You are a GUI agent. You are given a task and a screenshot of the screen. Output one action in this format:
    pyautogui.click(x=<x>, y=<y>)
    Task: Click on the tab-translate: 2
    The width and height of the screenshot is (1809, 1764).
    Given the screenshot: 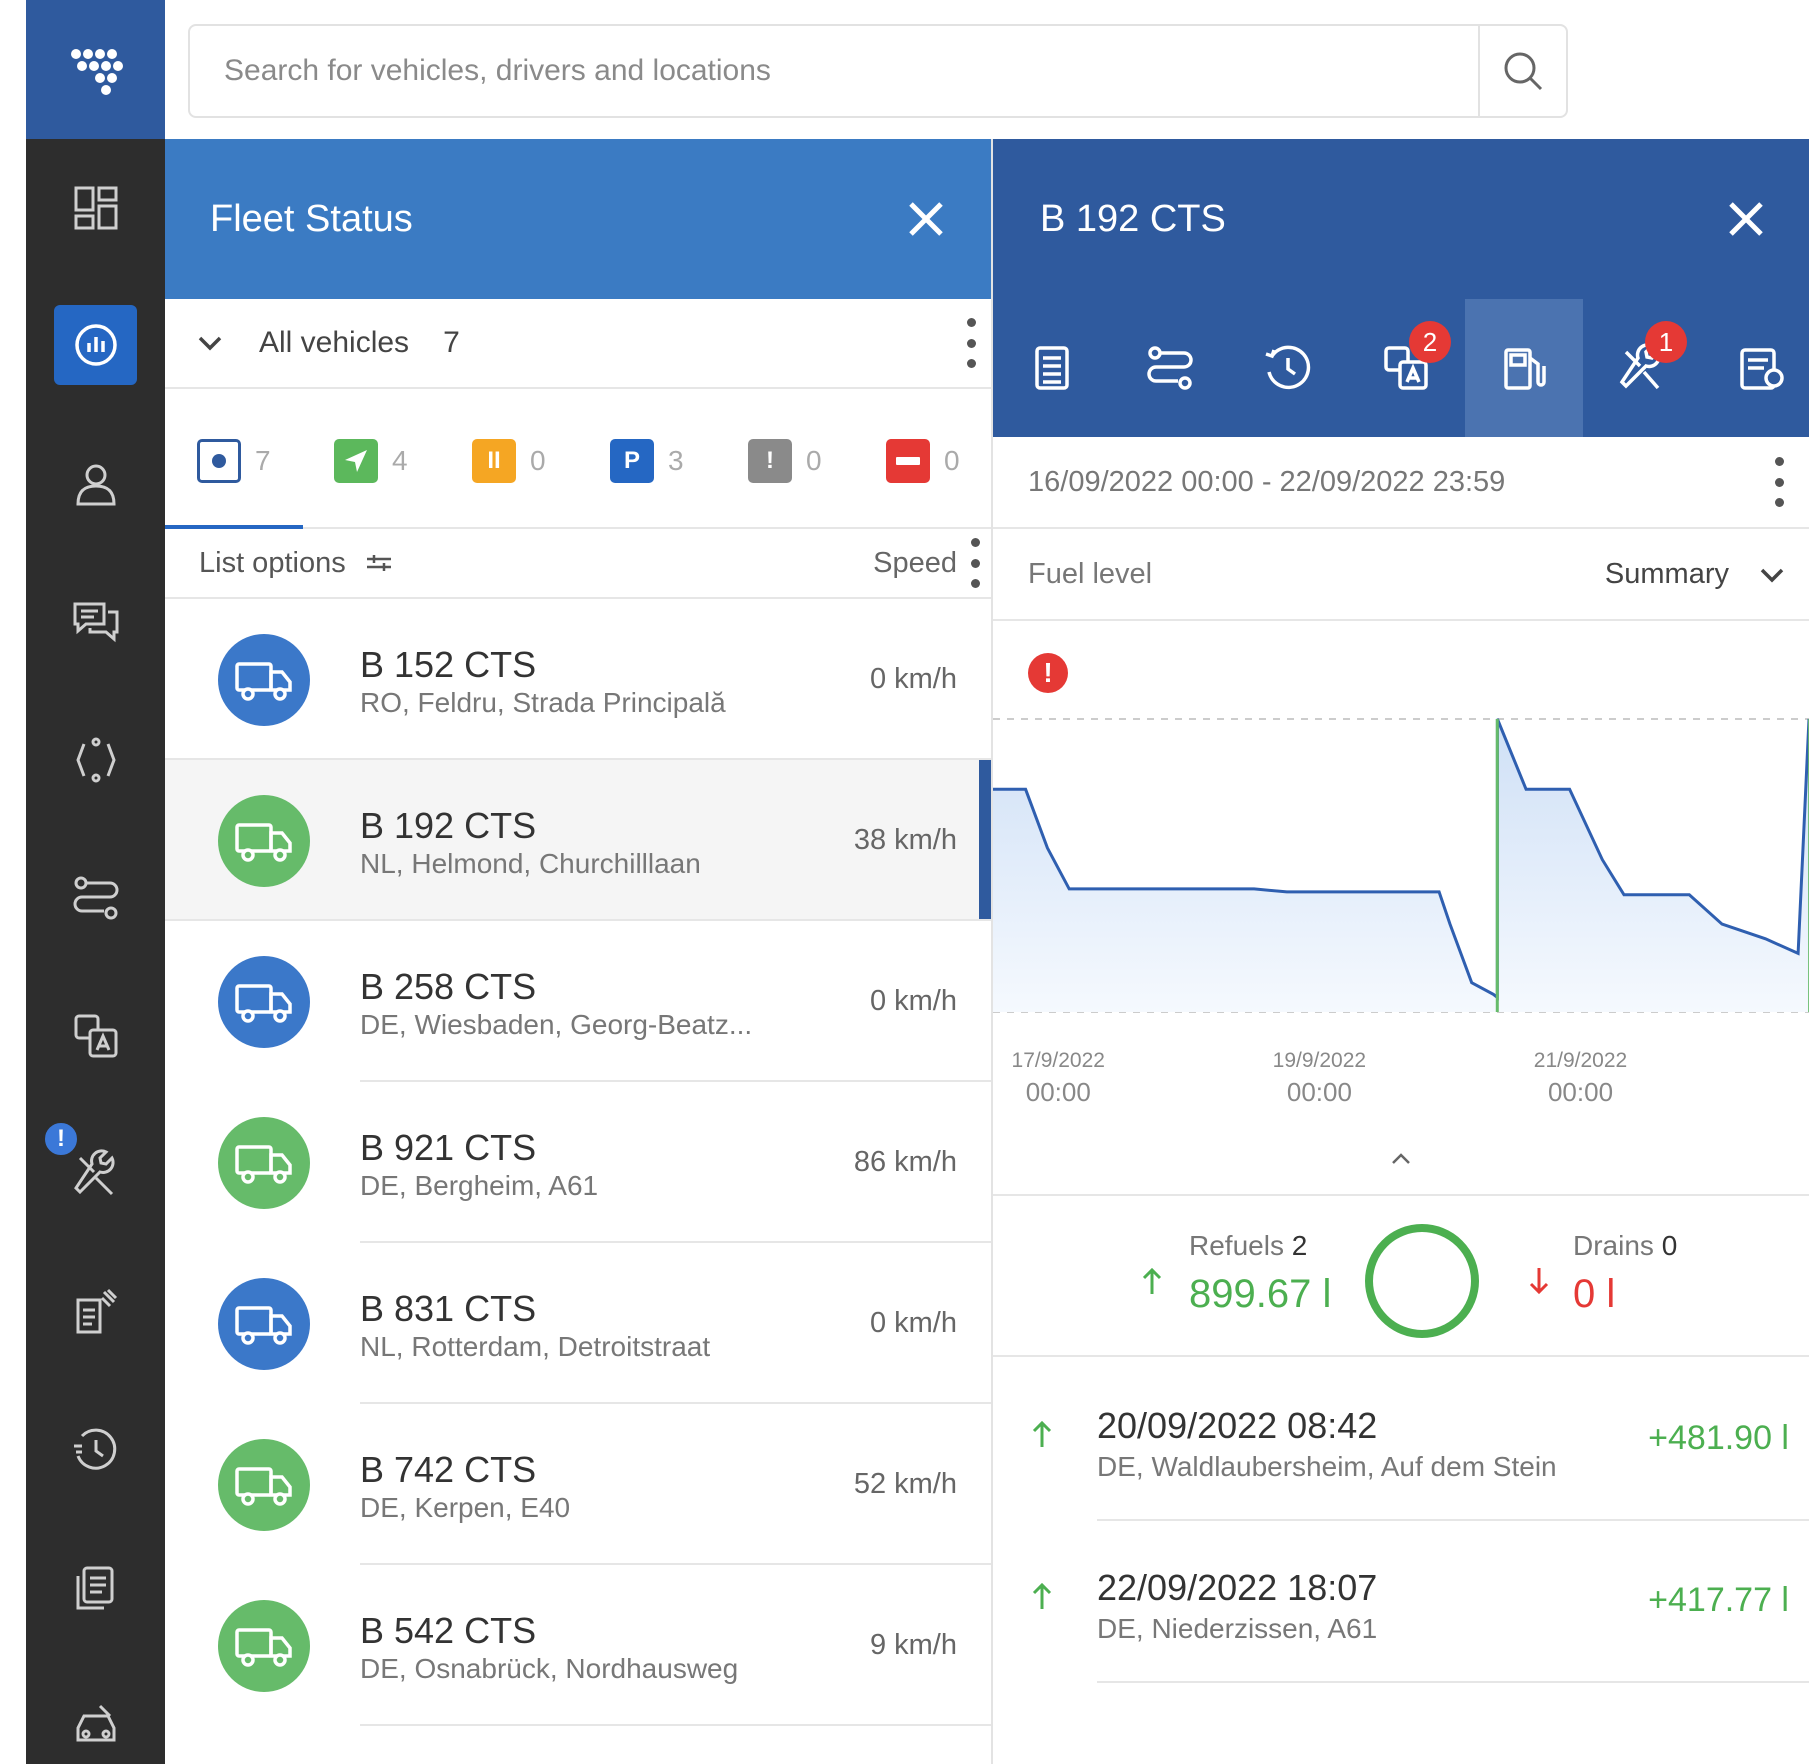 What is the action you would take?
    pyautogui.click(x=1406, y=368)
    